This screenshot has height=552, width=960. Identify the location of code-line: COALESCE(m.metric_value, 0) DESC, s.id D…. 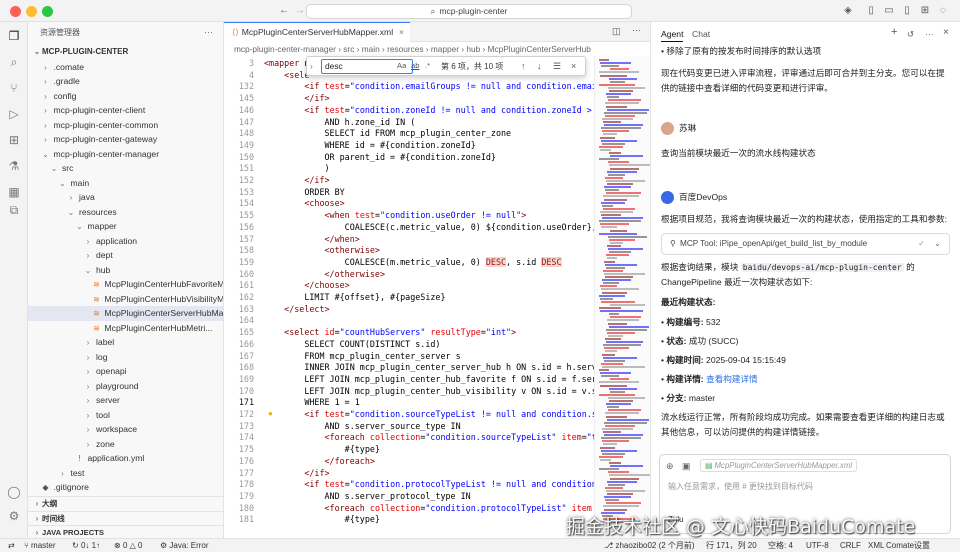
(413, 262).